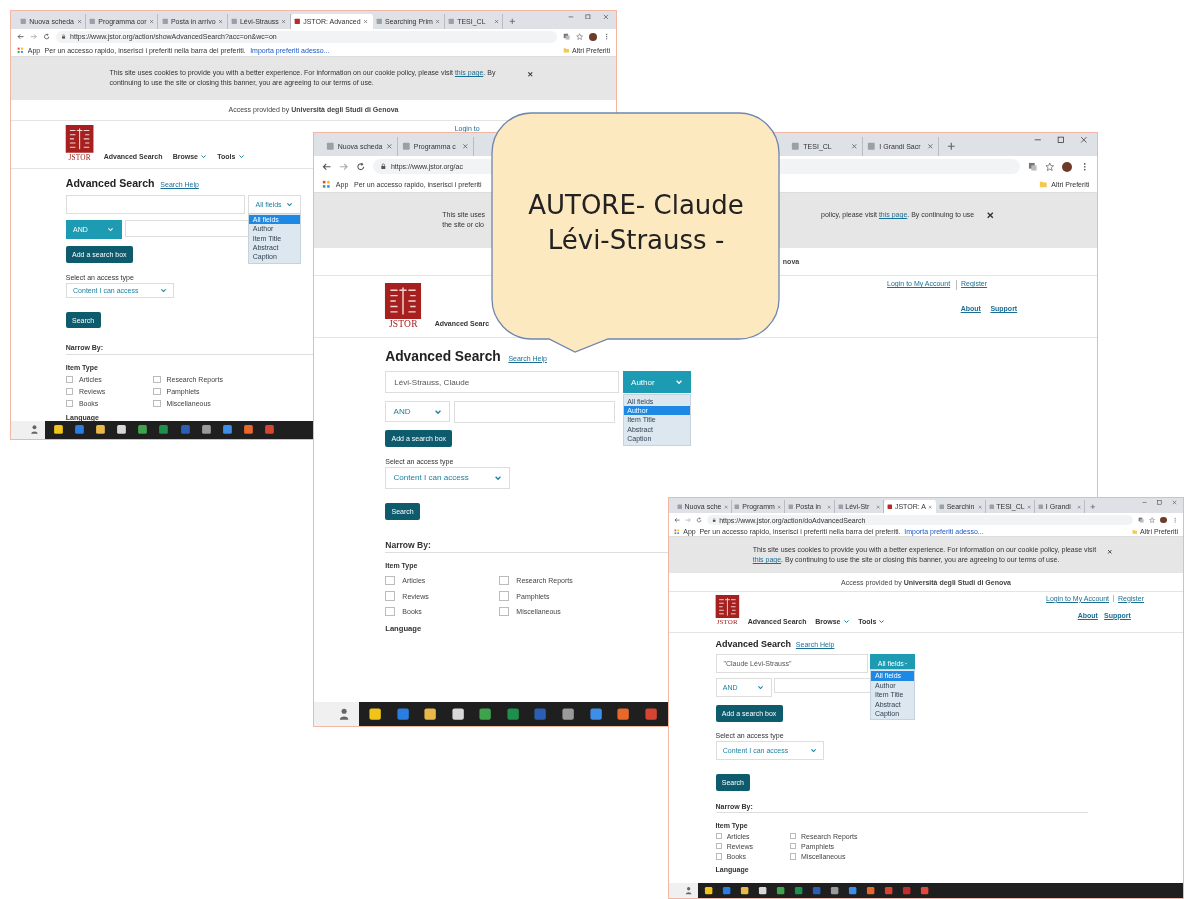  I want to click on callout-text: AUTORE- Claude Lévi-Strauss -, so click(636, 223).